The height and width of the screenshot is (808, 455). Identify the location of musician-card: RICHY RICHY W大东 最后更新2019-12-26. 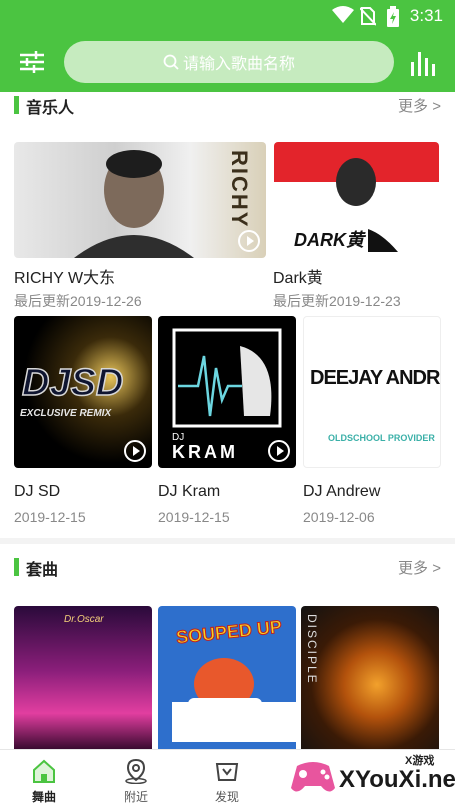
(140, 227).